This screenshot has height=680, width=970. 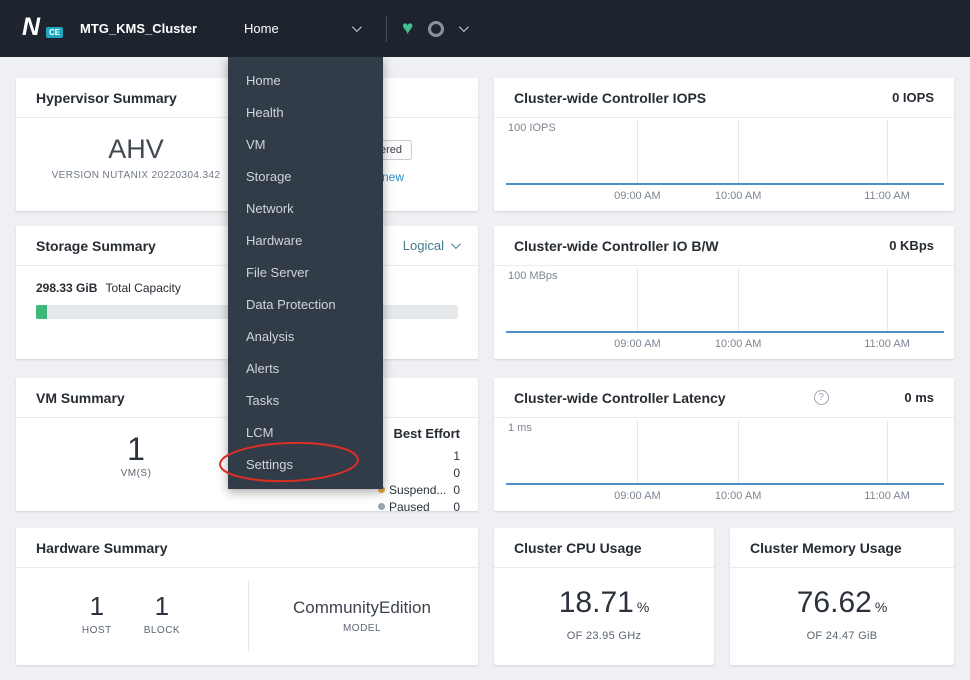 I want to click on total-capacity-label: Total Capacity, so click(x=143, y=288).